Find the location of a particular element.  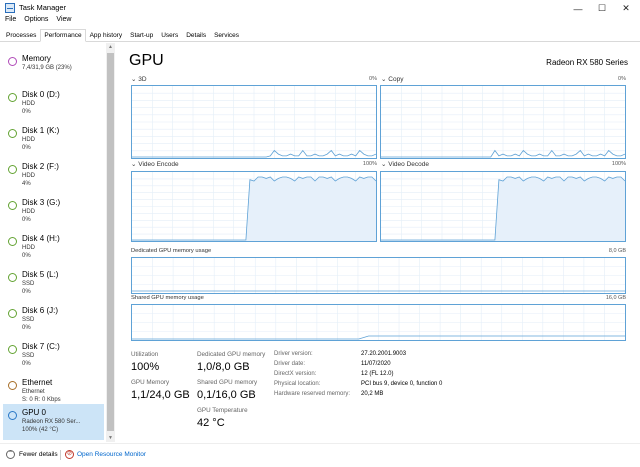

engine-video-encode-graph is located at coordinates (254, 206).